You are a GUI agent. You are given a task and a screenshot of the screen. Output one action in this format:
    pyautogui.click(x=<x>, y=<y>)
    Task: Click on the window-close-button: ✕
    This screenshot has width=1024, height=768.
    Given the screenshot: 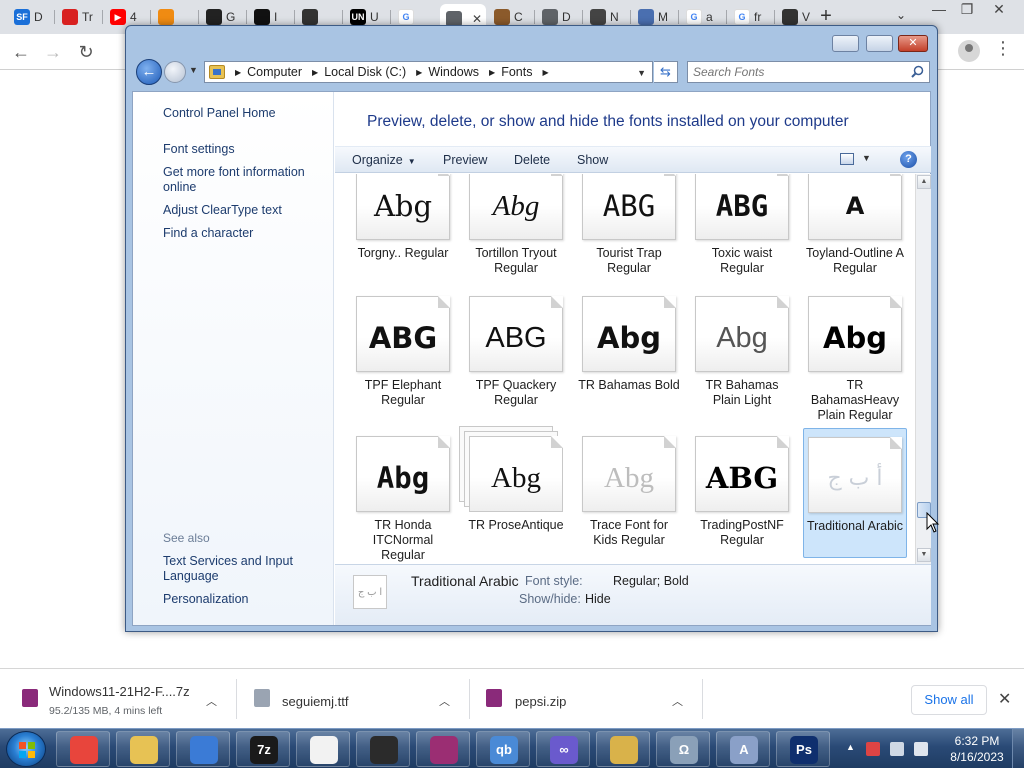 What is the action you would take?
    pyautogui.click(x=913, y=43)
    